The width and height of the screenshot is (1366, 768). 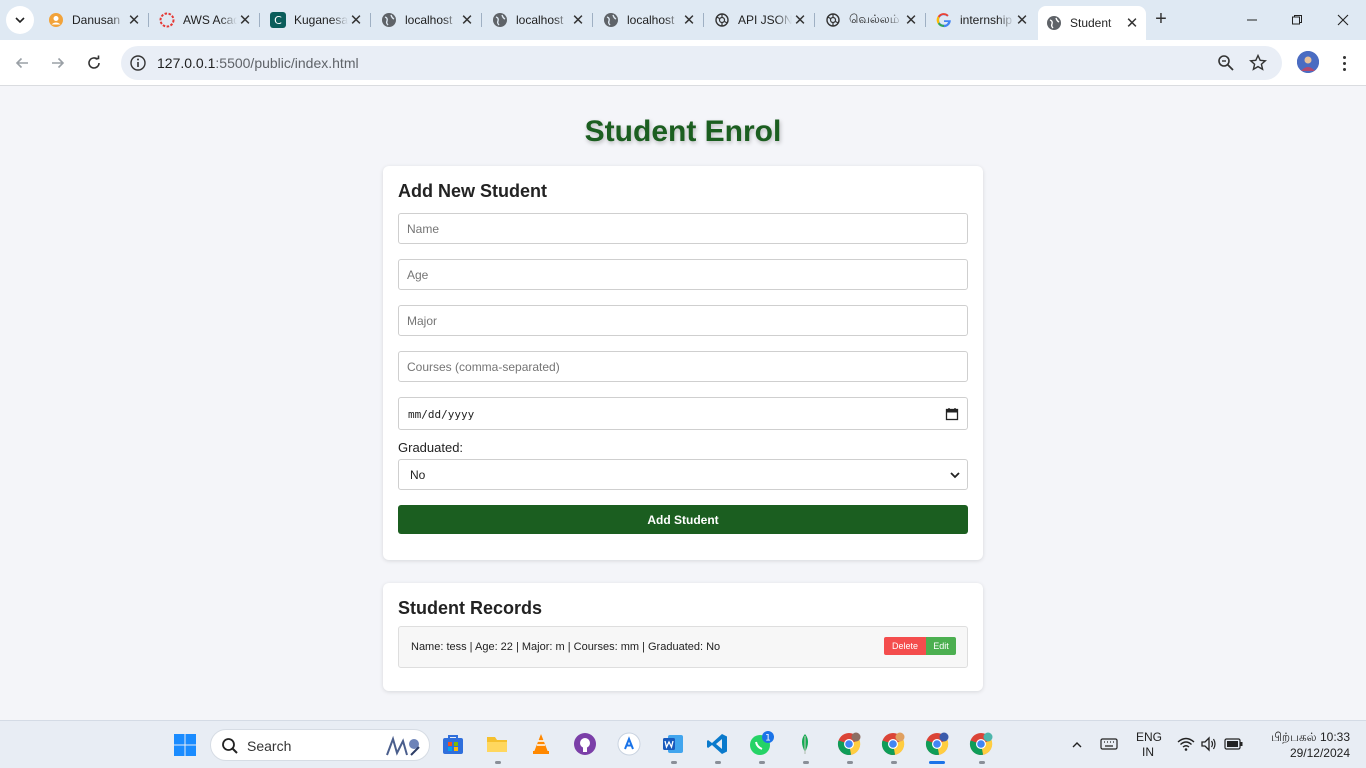 What do you see at coordinates (185, 745) in the screenshot?
I see `windows-start-icon` at bounding box center [185, 745].